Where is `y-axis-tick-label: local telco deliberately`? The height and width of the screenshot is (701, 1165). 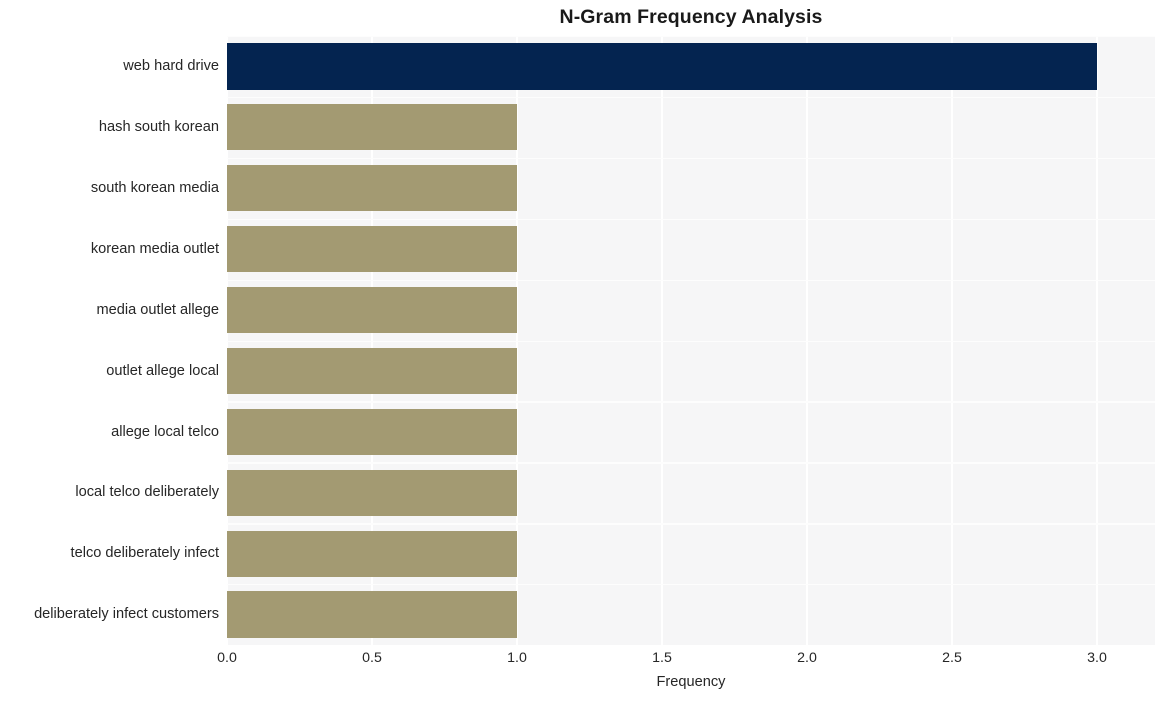
y-axis-tick-label: local telco deliberately is located at coordinates (147, 492).